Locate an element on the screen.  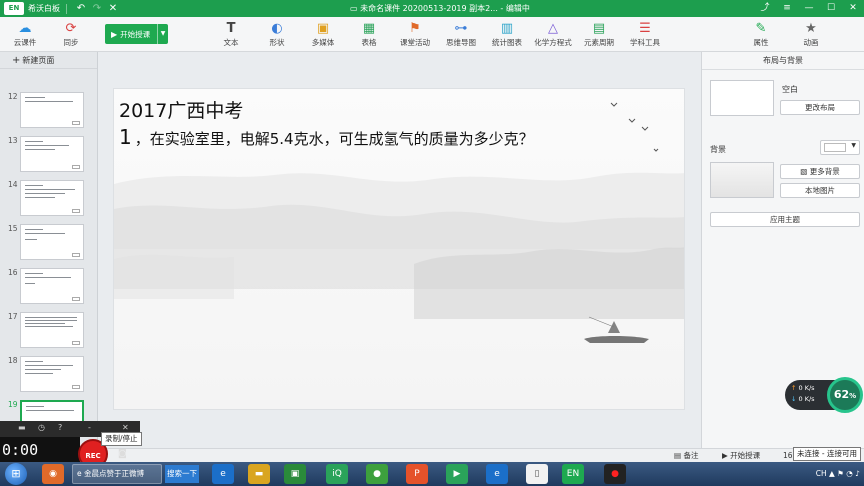
menu-icon: ≡ is located at coordinates (787, 8).